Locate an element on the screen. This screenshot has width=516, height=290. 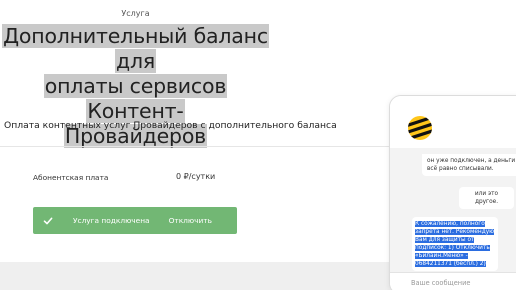
service-eyebrow: Услуга is located at coordinates (135, 13).